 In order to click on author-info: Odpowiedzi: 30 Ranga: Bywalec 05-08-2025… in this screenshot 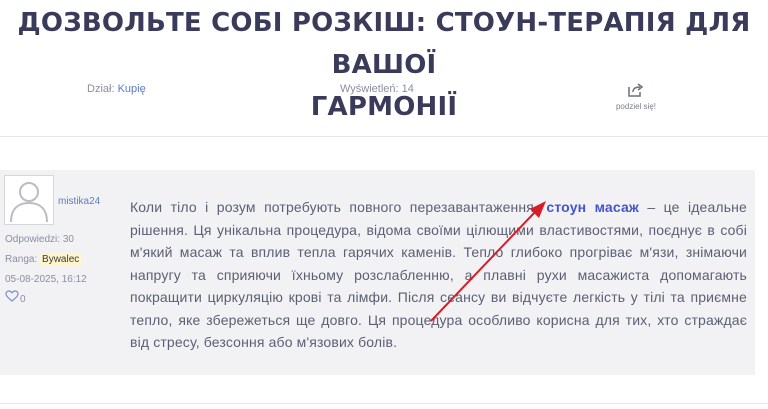, I will do `click(46, 270)`.